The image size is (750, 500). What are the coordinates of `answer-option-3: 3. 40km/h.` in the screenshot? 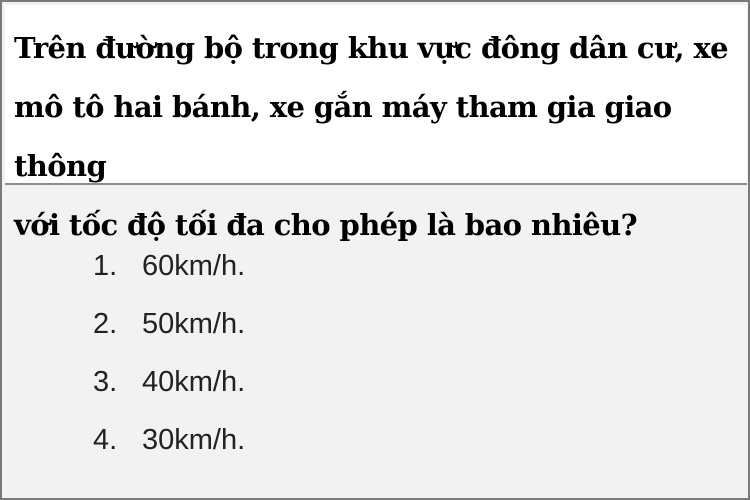 It's located at (372, 387).